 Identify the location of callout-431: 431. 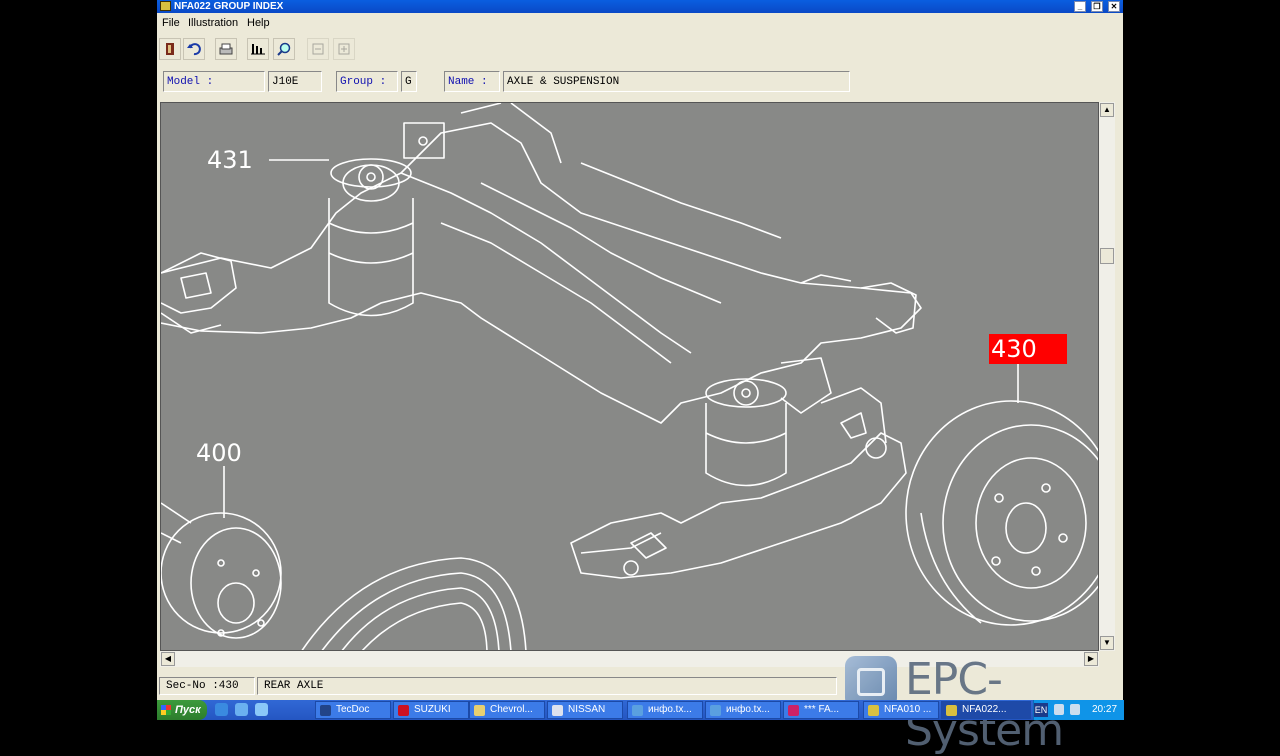
(230, 160).